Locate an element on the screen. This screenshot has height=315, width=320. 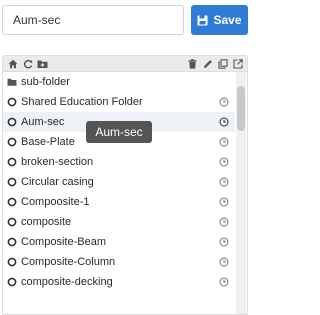
list-item: sub-folder is located at coordinates (119, 82).